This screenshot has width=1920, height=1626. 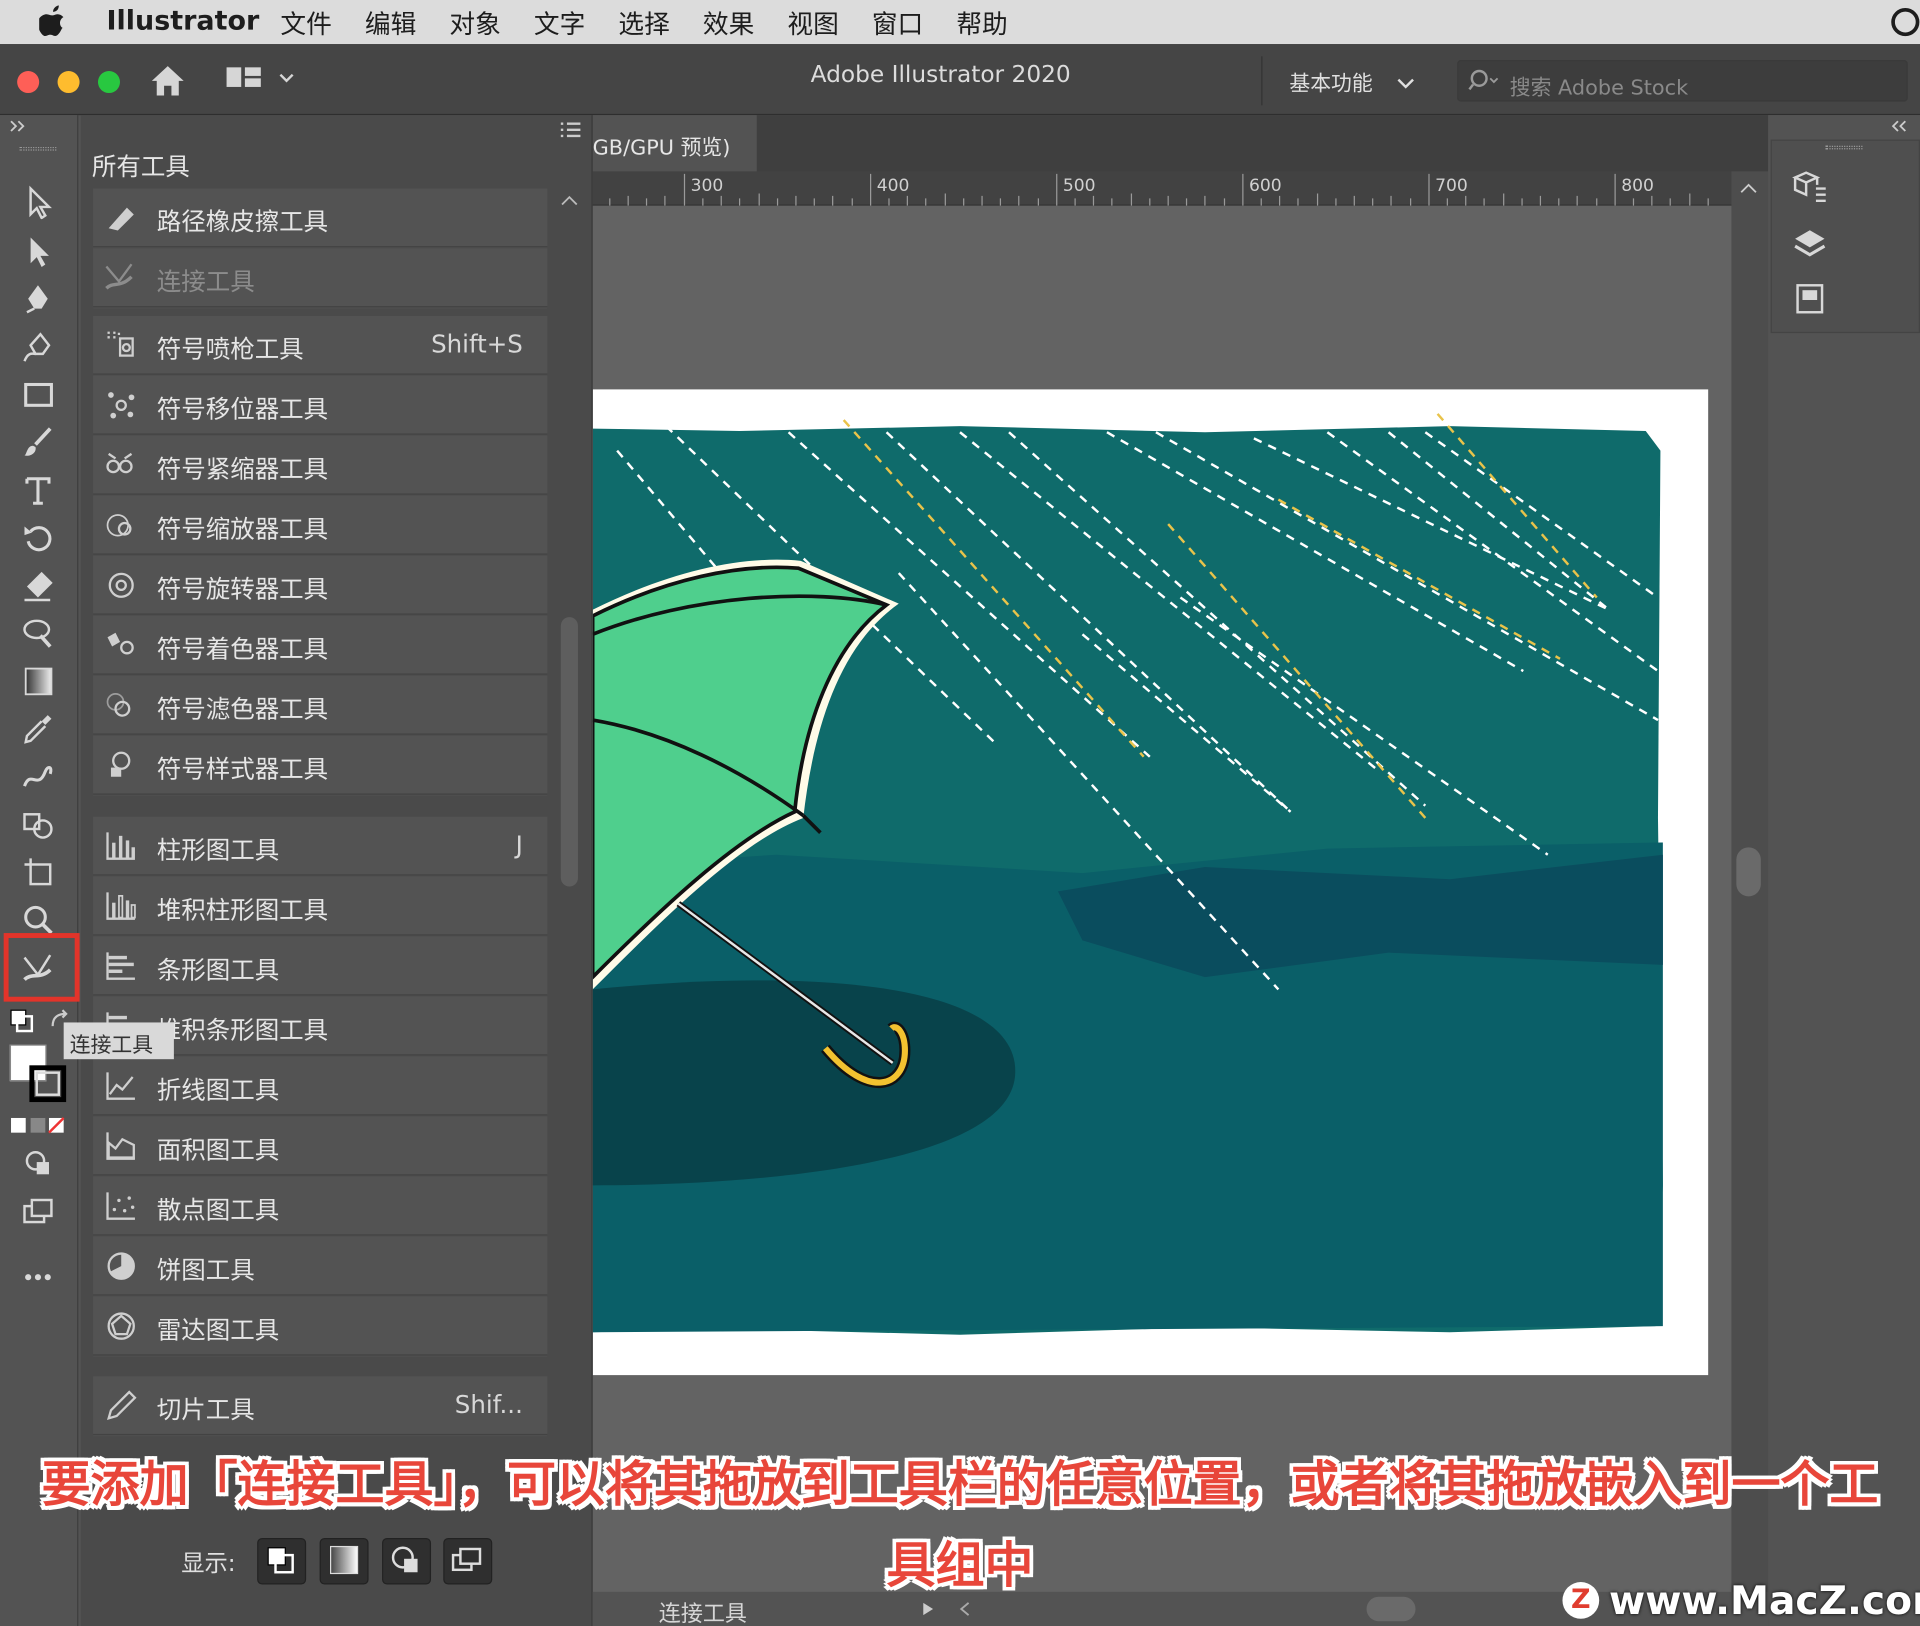 What do you see at coordinates (218, 1210) in the screenshot?
I see `tool-label: 散点图工具` at bounding box center [218, 1210].